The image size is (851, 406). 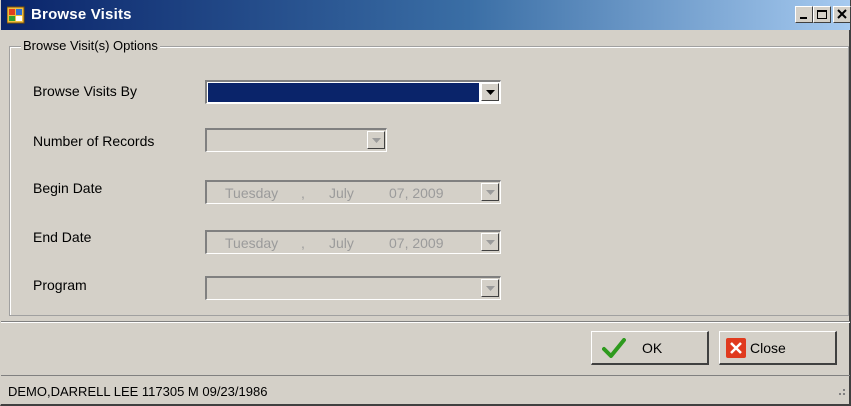 I want to click on maximize-button, so click(x=822, y=14).